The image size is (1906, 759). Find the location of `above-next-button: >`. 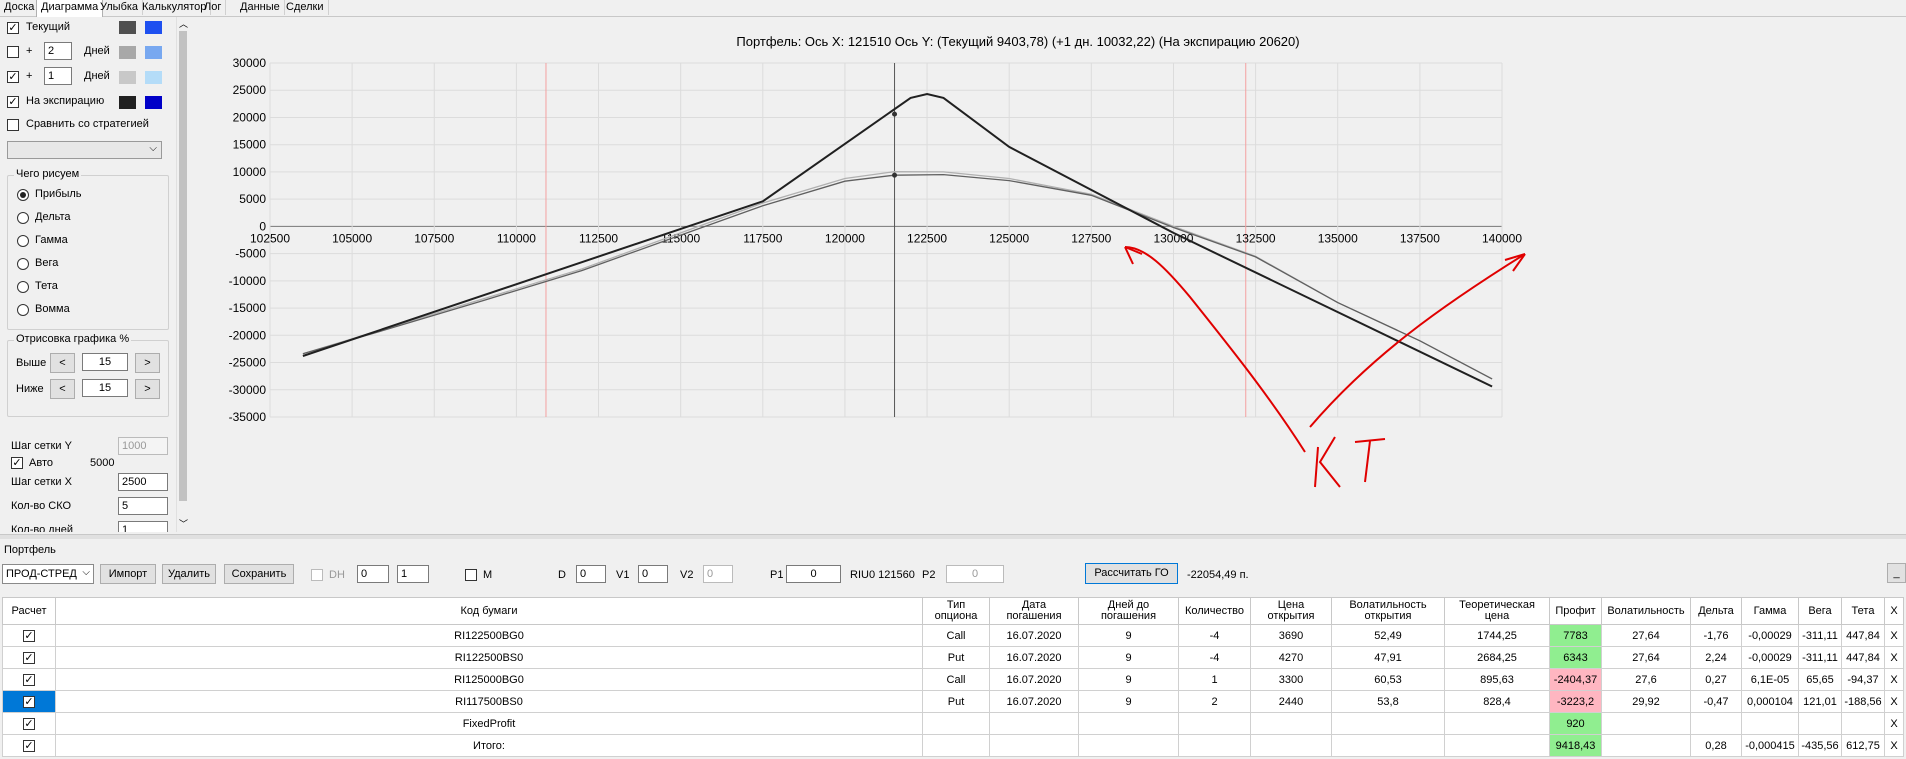

above-next-button: > is located at coordinates (147, 363).